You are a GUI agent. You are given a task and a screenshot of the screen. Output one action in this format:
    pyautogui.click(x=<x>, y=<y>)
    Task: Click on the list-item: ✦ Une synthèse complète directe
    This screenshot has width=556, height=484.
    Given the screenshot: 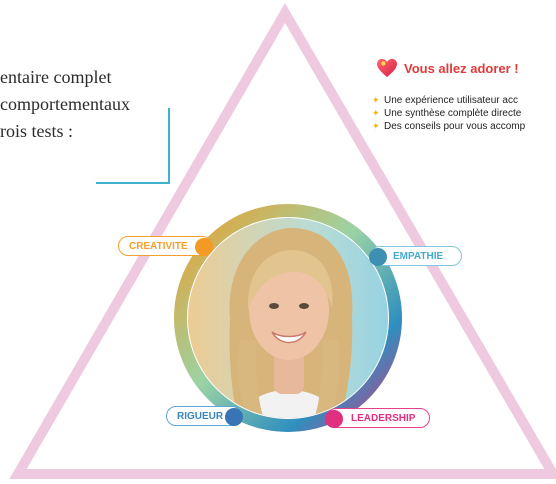 What is the action you would take?
    pyautogui.click(x=464, y=113)
    